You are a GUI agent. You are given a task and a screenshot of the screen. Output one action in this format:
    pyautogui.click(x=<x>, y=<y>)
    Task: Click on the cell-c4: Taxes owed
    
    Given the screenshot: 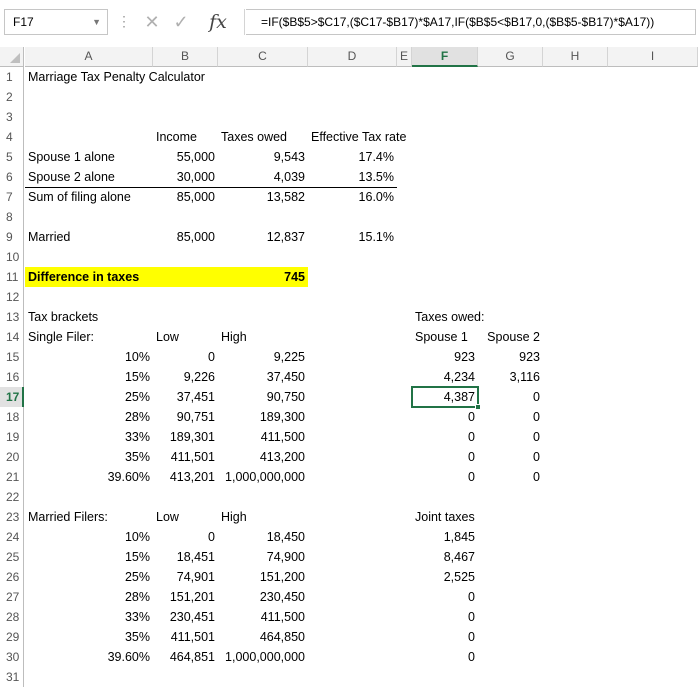 What is the action you would take?
    pyautogui.click(x=263, y=137)
    